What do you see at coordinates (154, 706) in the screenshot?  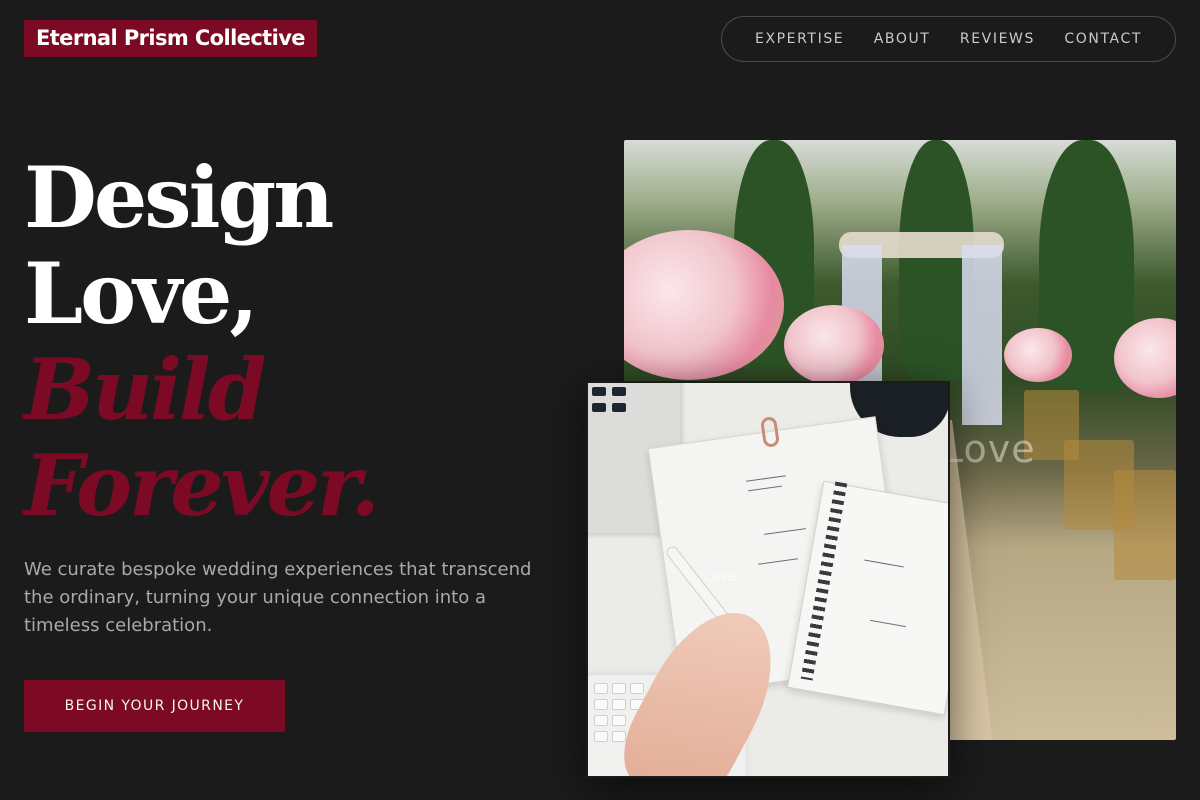 I see `begin-journey-button: BEGIN YOUR JOURNEY` at bounding box center [154, 706].